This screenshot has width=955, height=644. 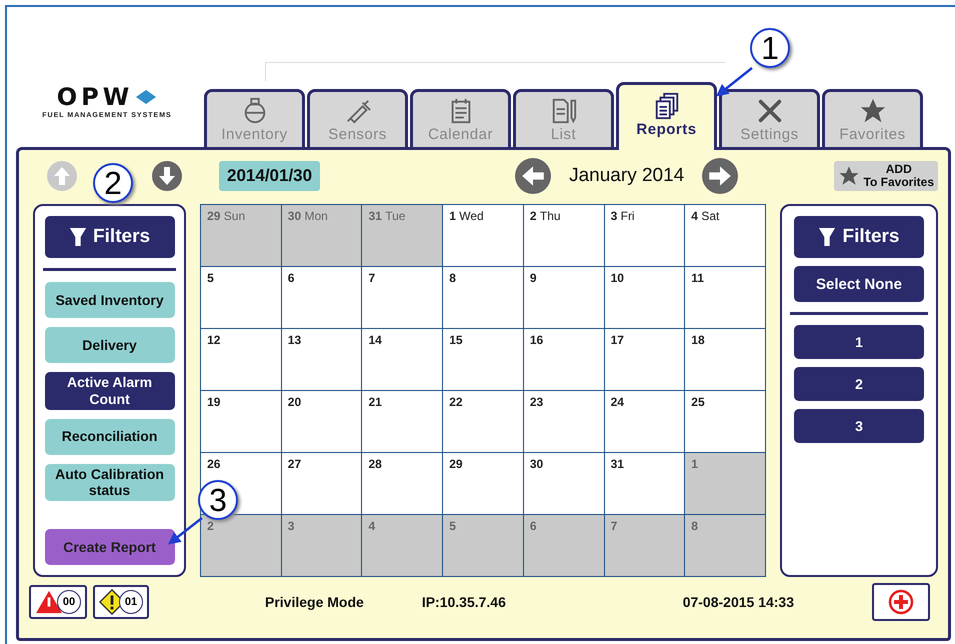 What do you see at coordinates (375, 340) in the screenshot?
I see `calendar-day-label: 14` at bounding box center [375, 340].